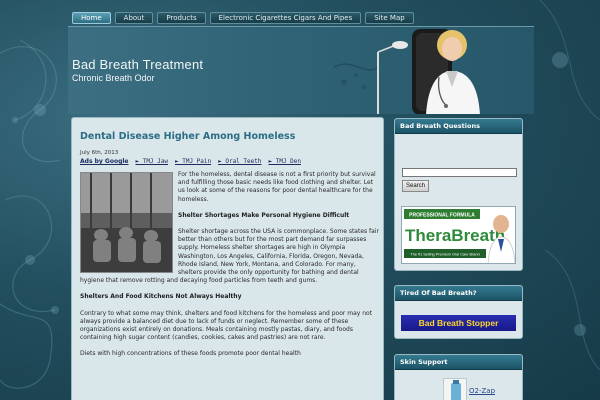 This screenshot has height=400, width=600. I want to click on widget-title: Bad Breath Questions, so click(458, 126).